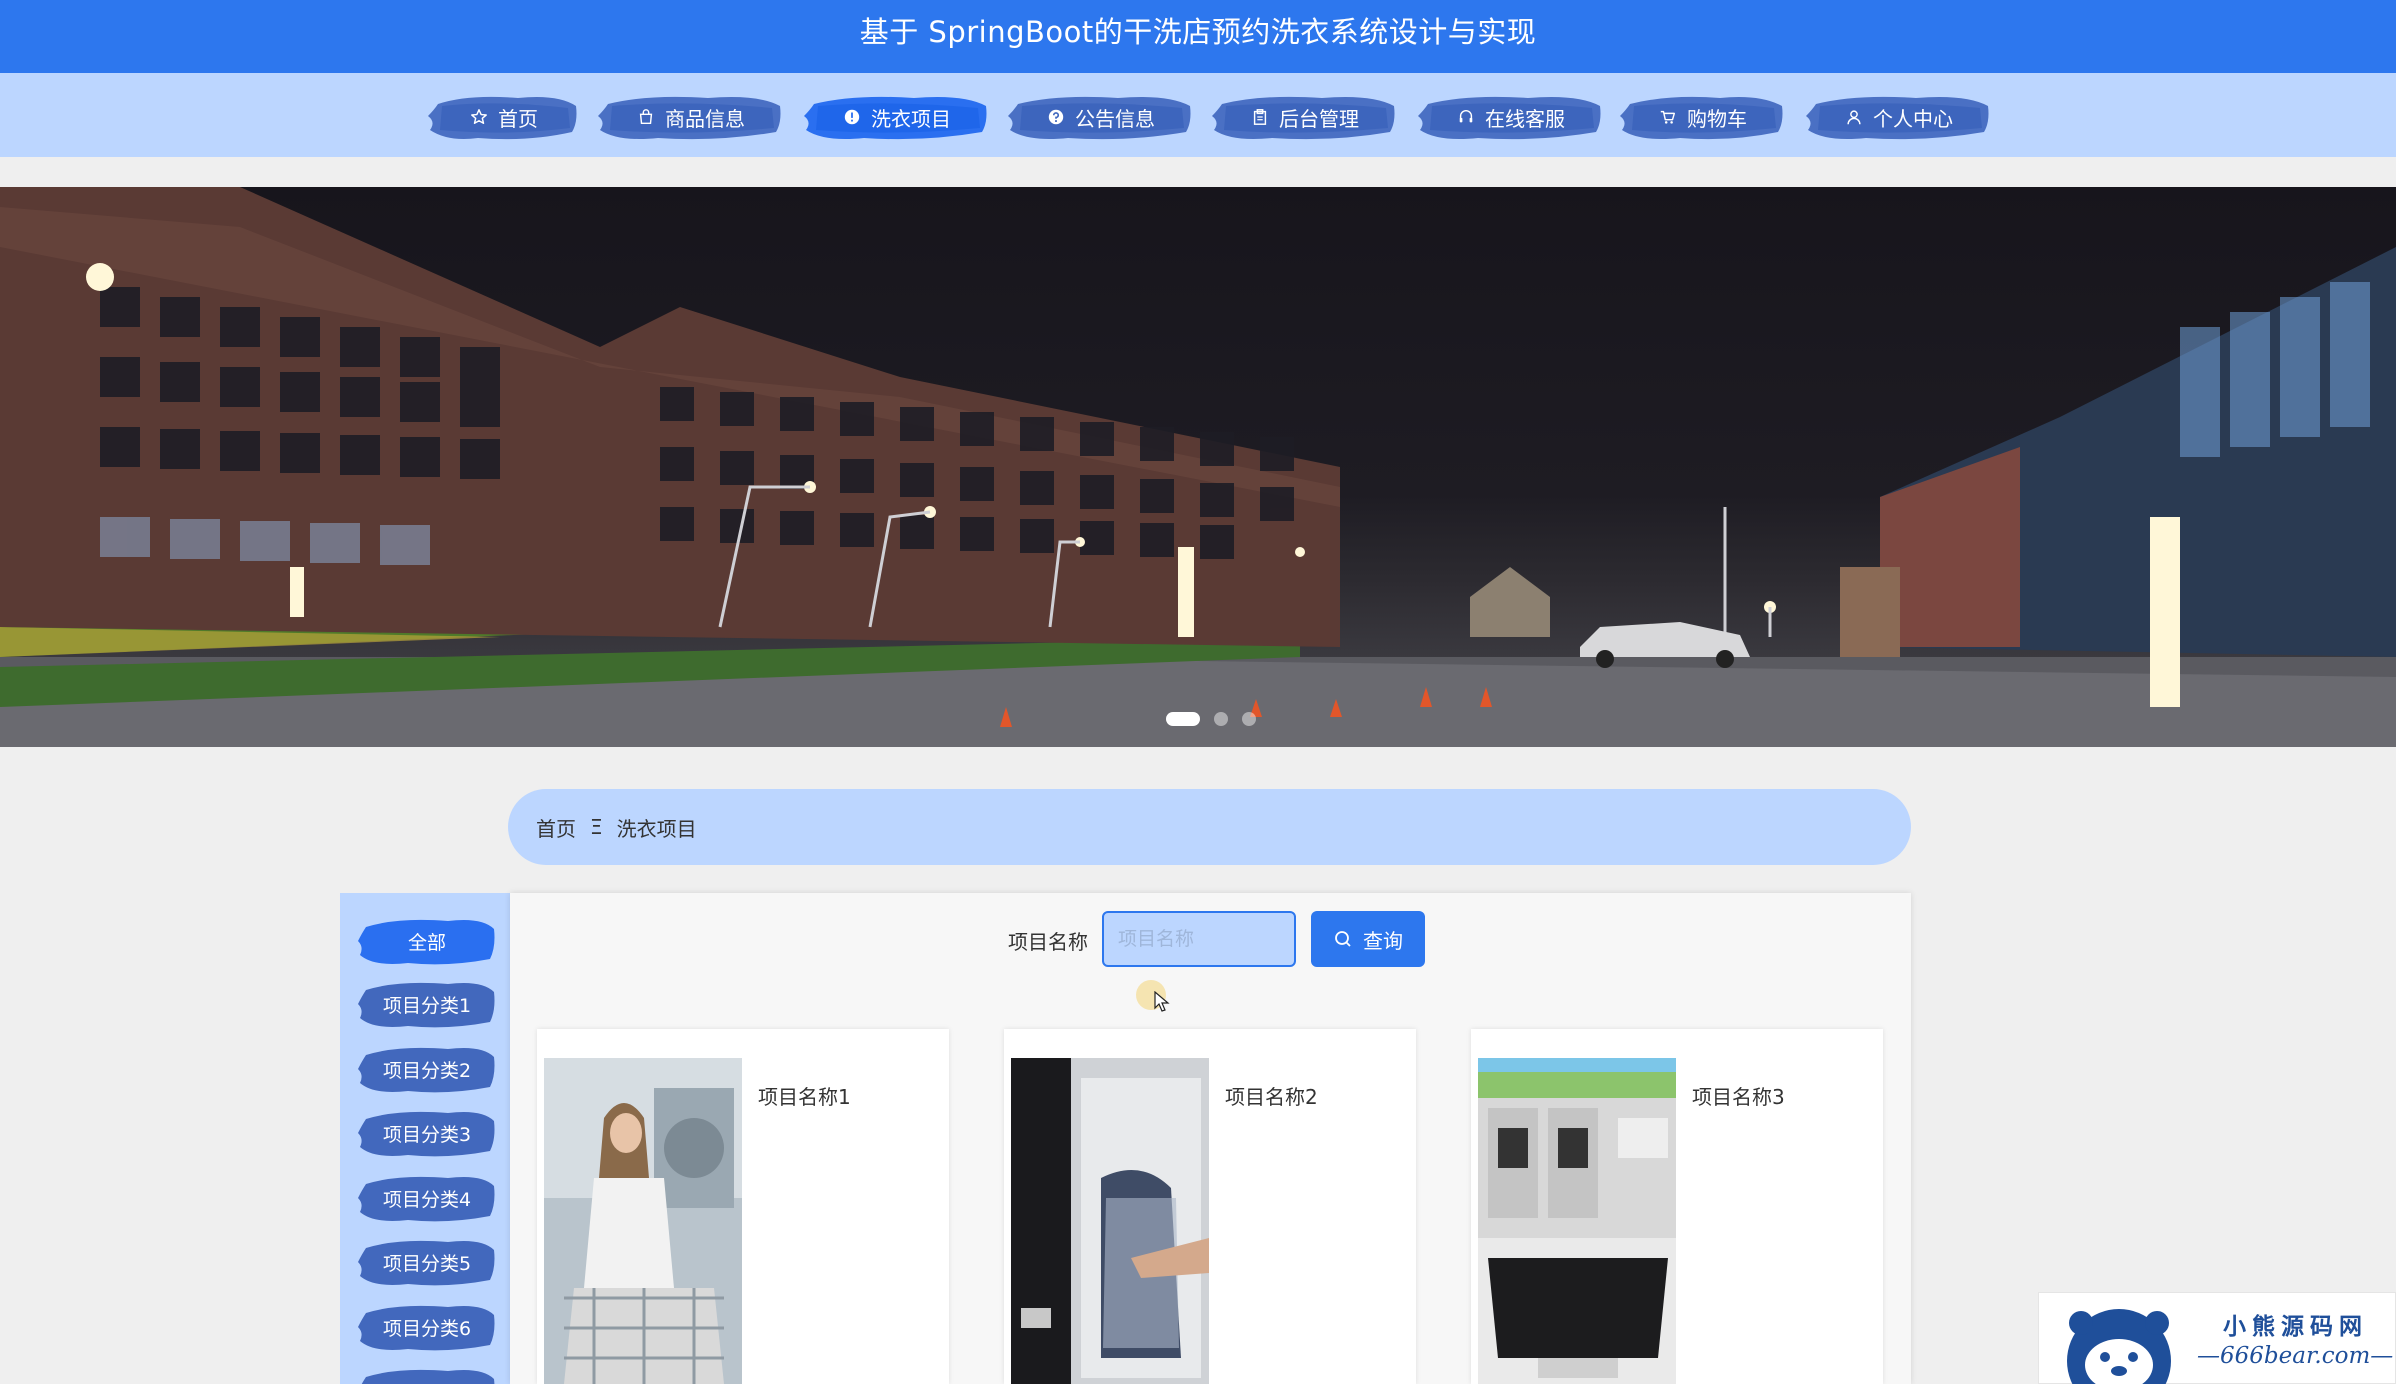 The height and width of the screenshot is (1384, 2396). I want to click on nav-item-laundry-projects: 洗衣项目, so click(897, 117).